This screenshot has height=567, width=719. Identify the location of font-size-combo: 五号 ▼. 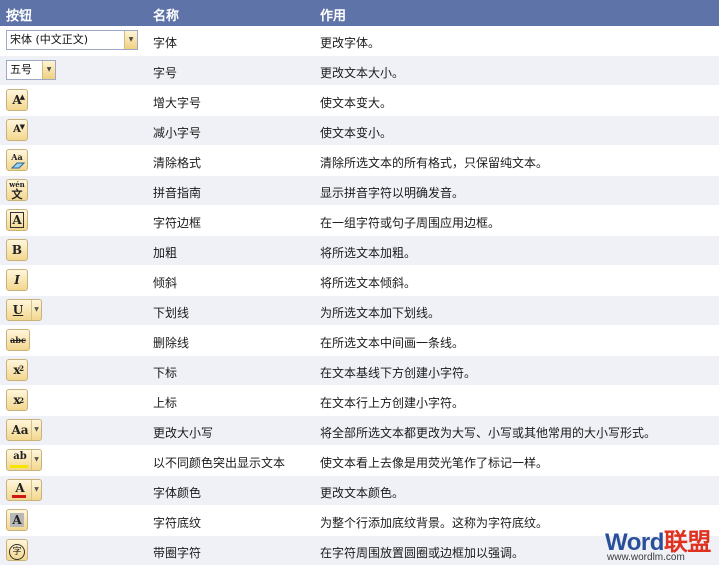
(31, 70).